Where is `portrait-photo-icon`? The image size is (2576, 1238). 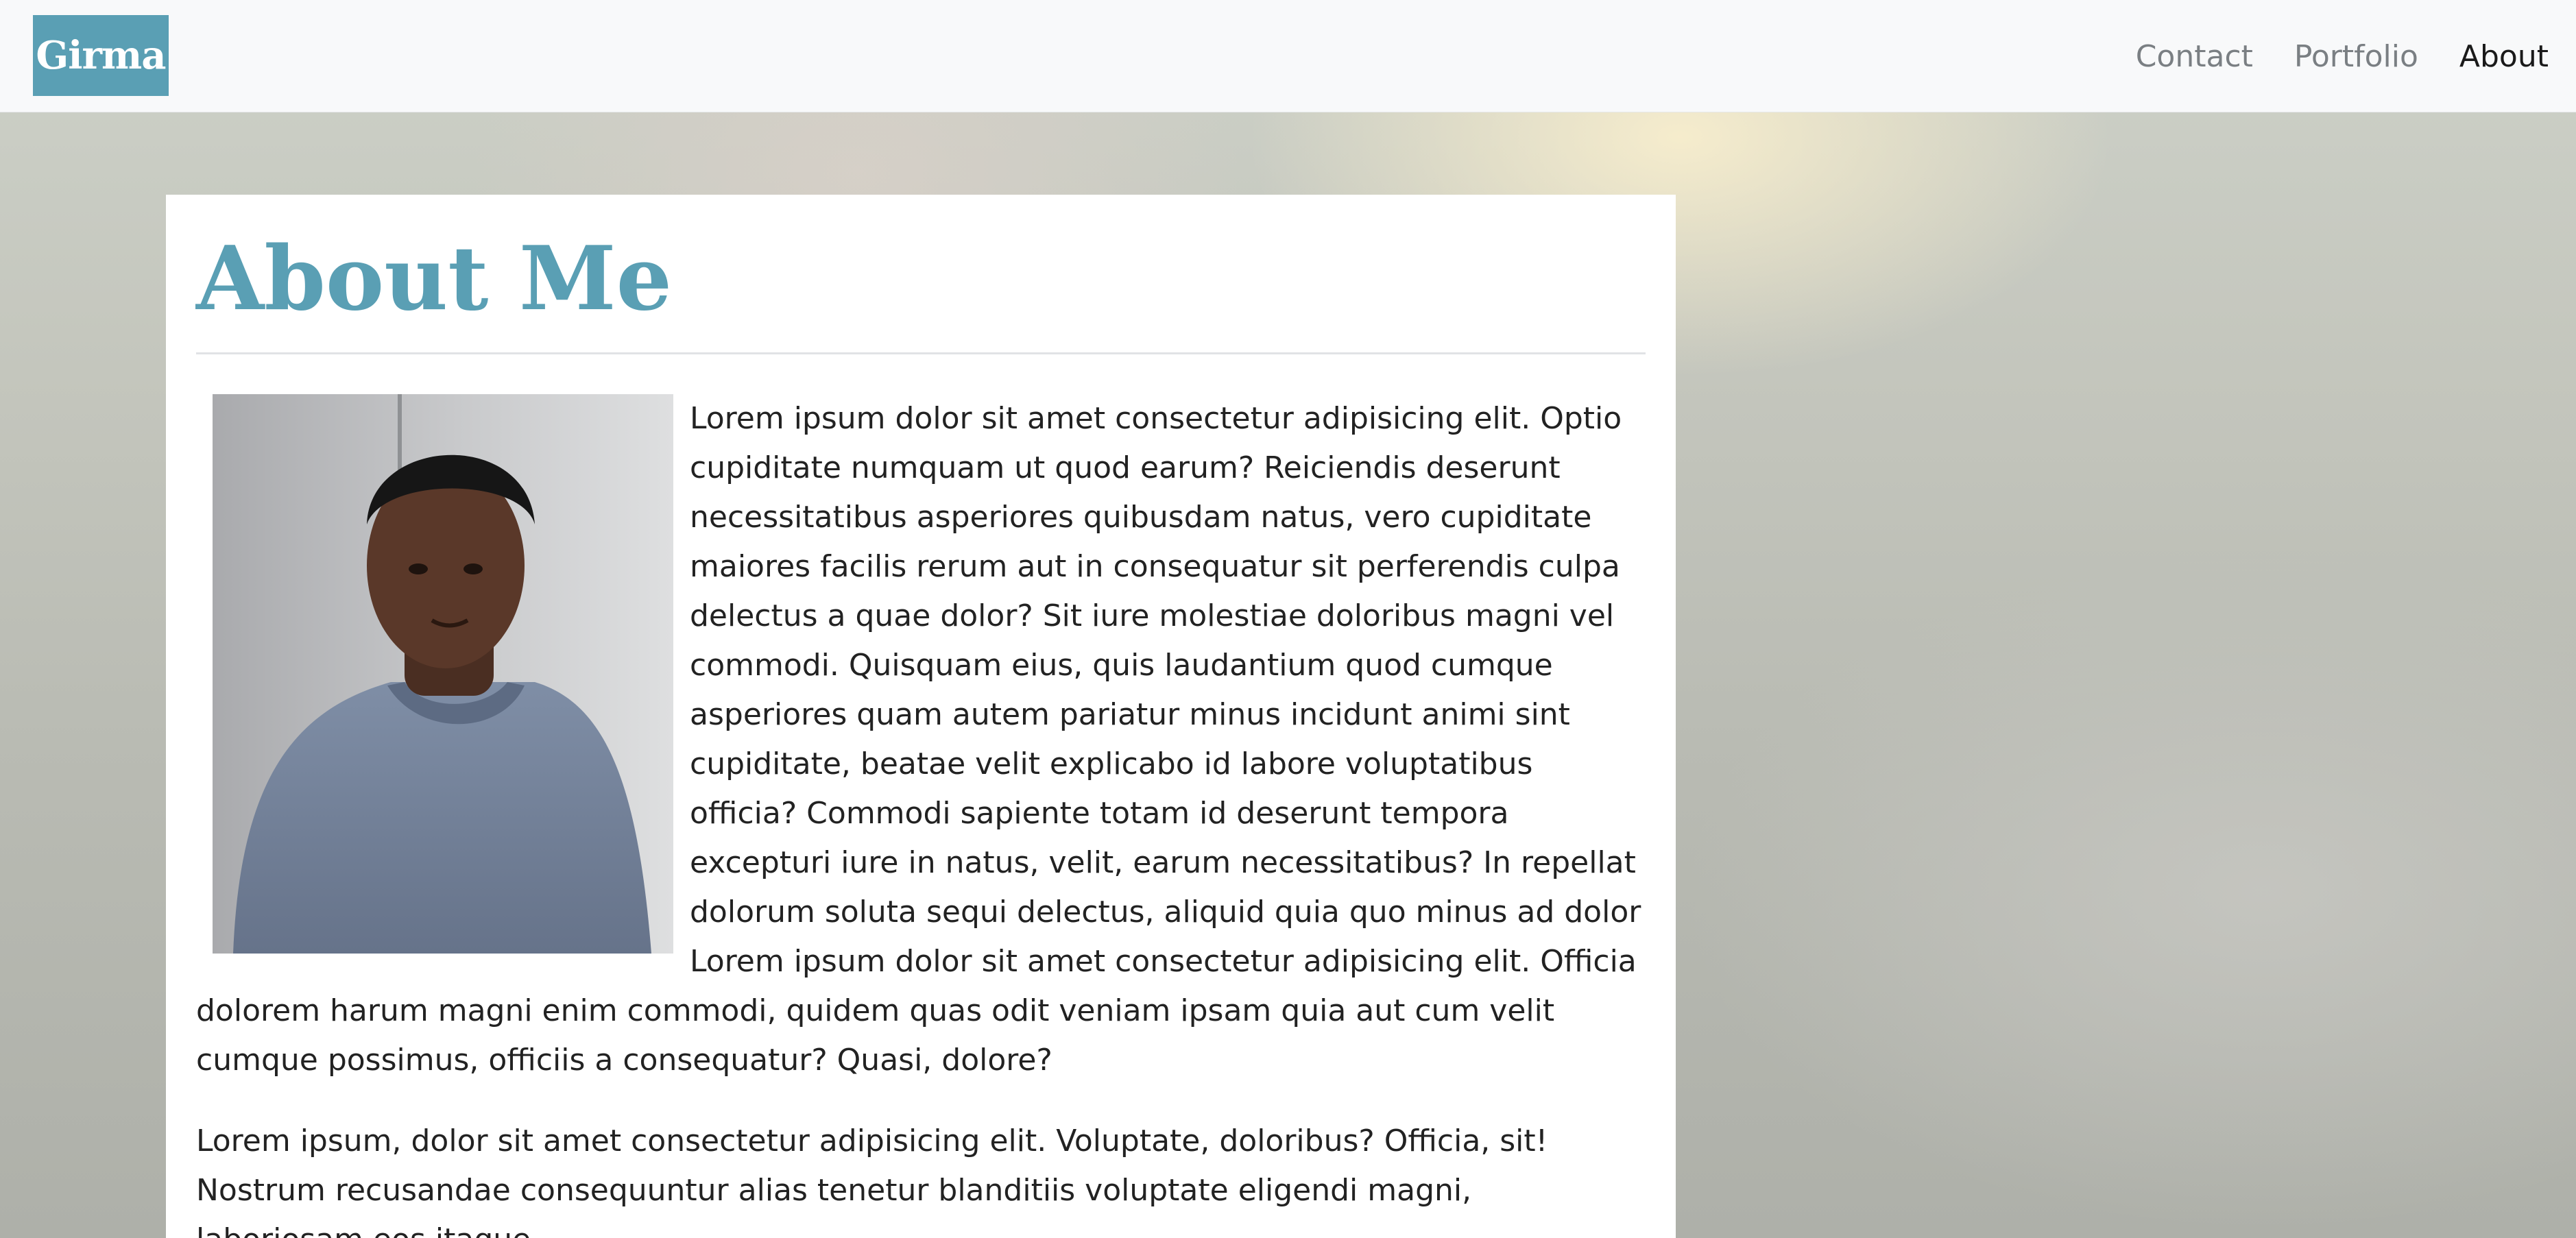 portrait-photo-icon is located at coordinates (443, 674).